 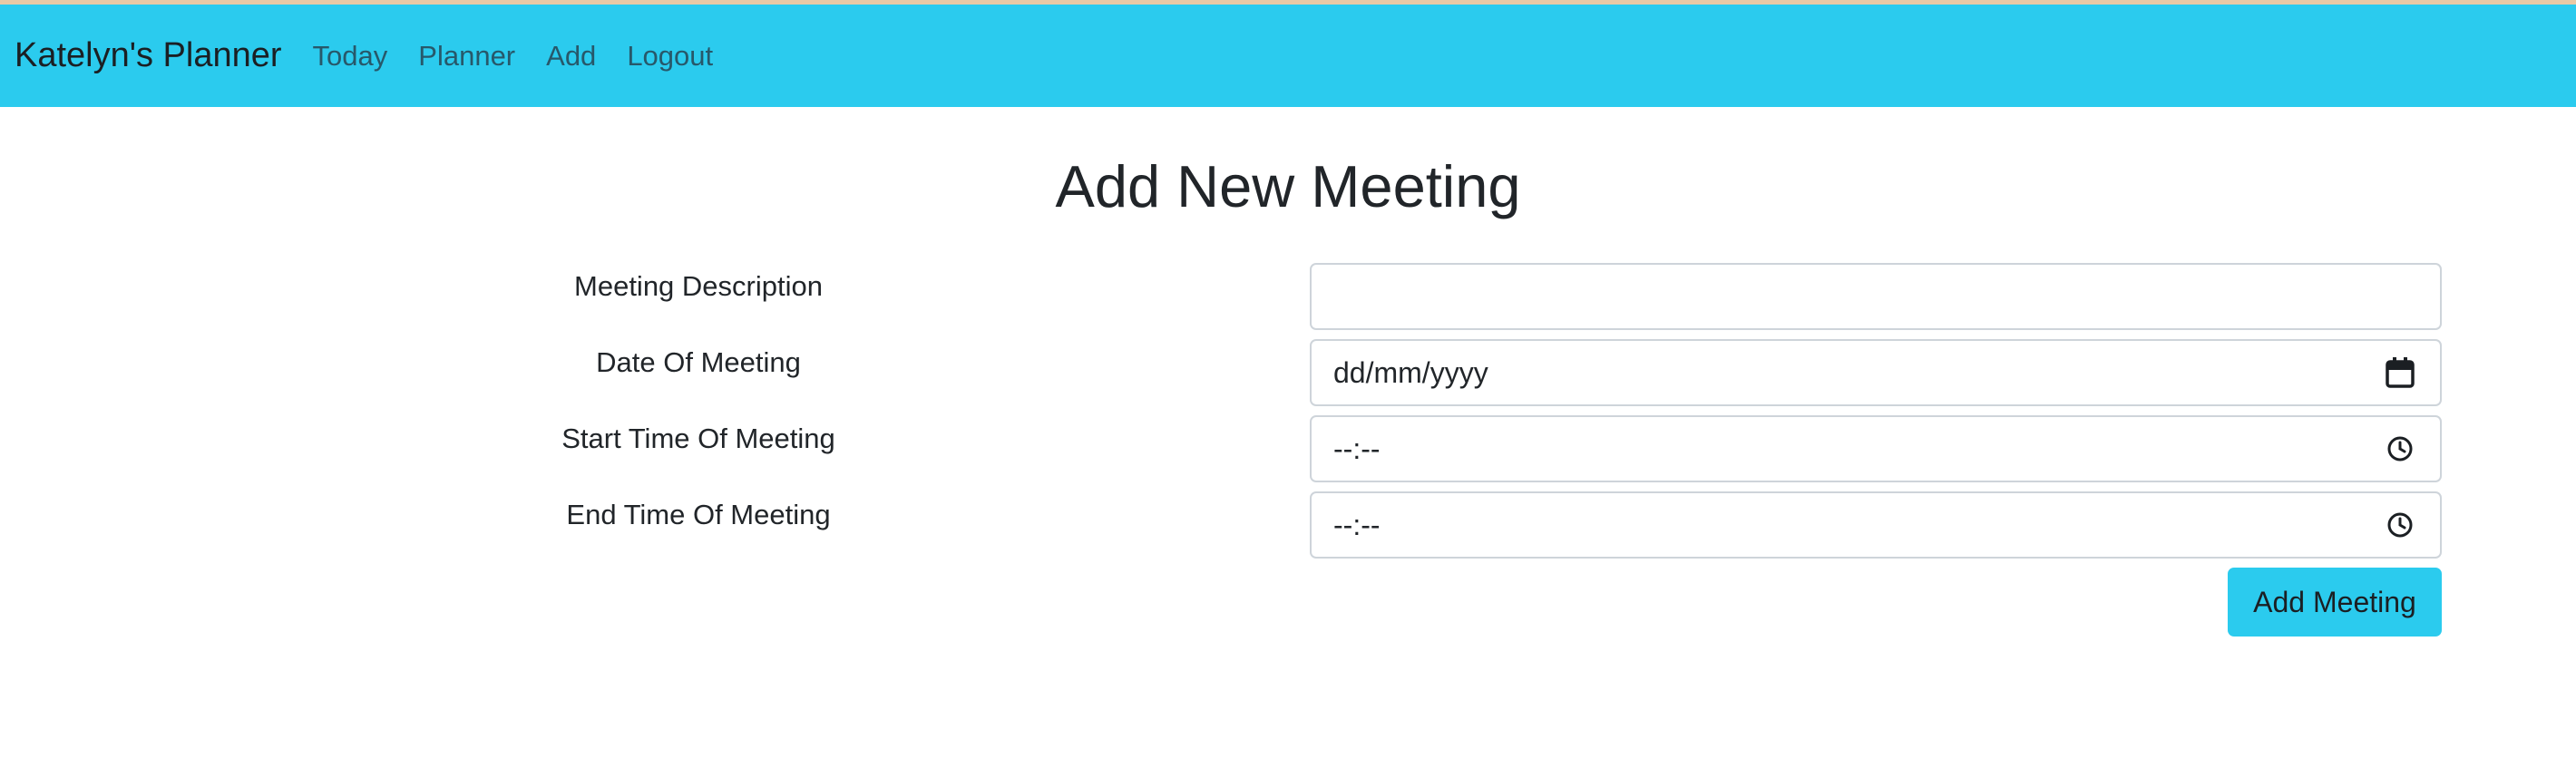 I want to click on date-label: Date Of Meeting, so click(x=698, y=362).